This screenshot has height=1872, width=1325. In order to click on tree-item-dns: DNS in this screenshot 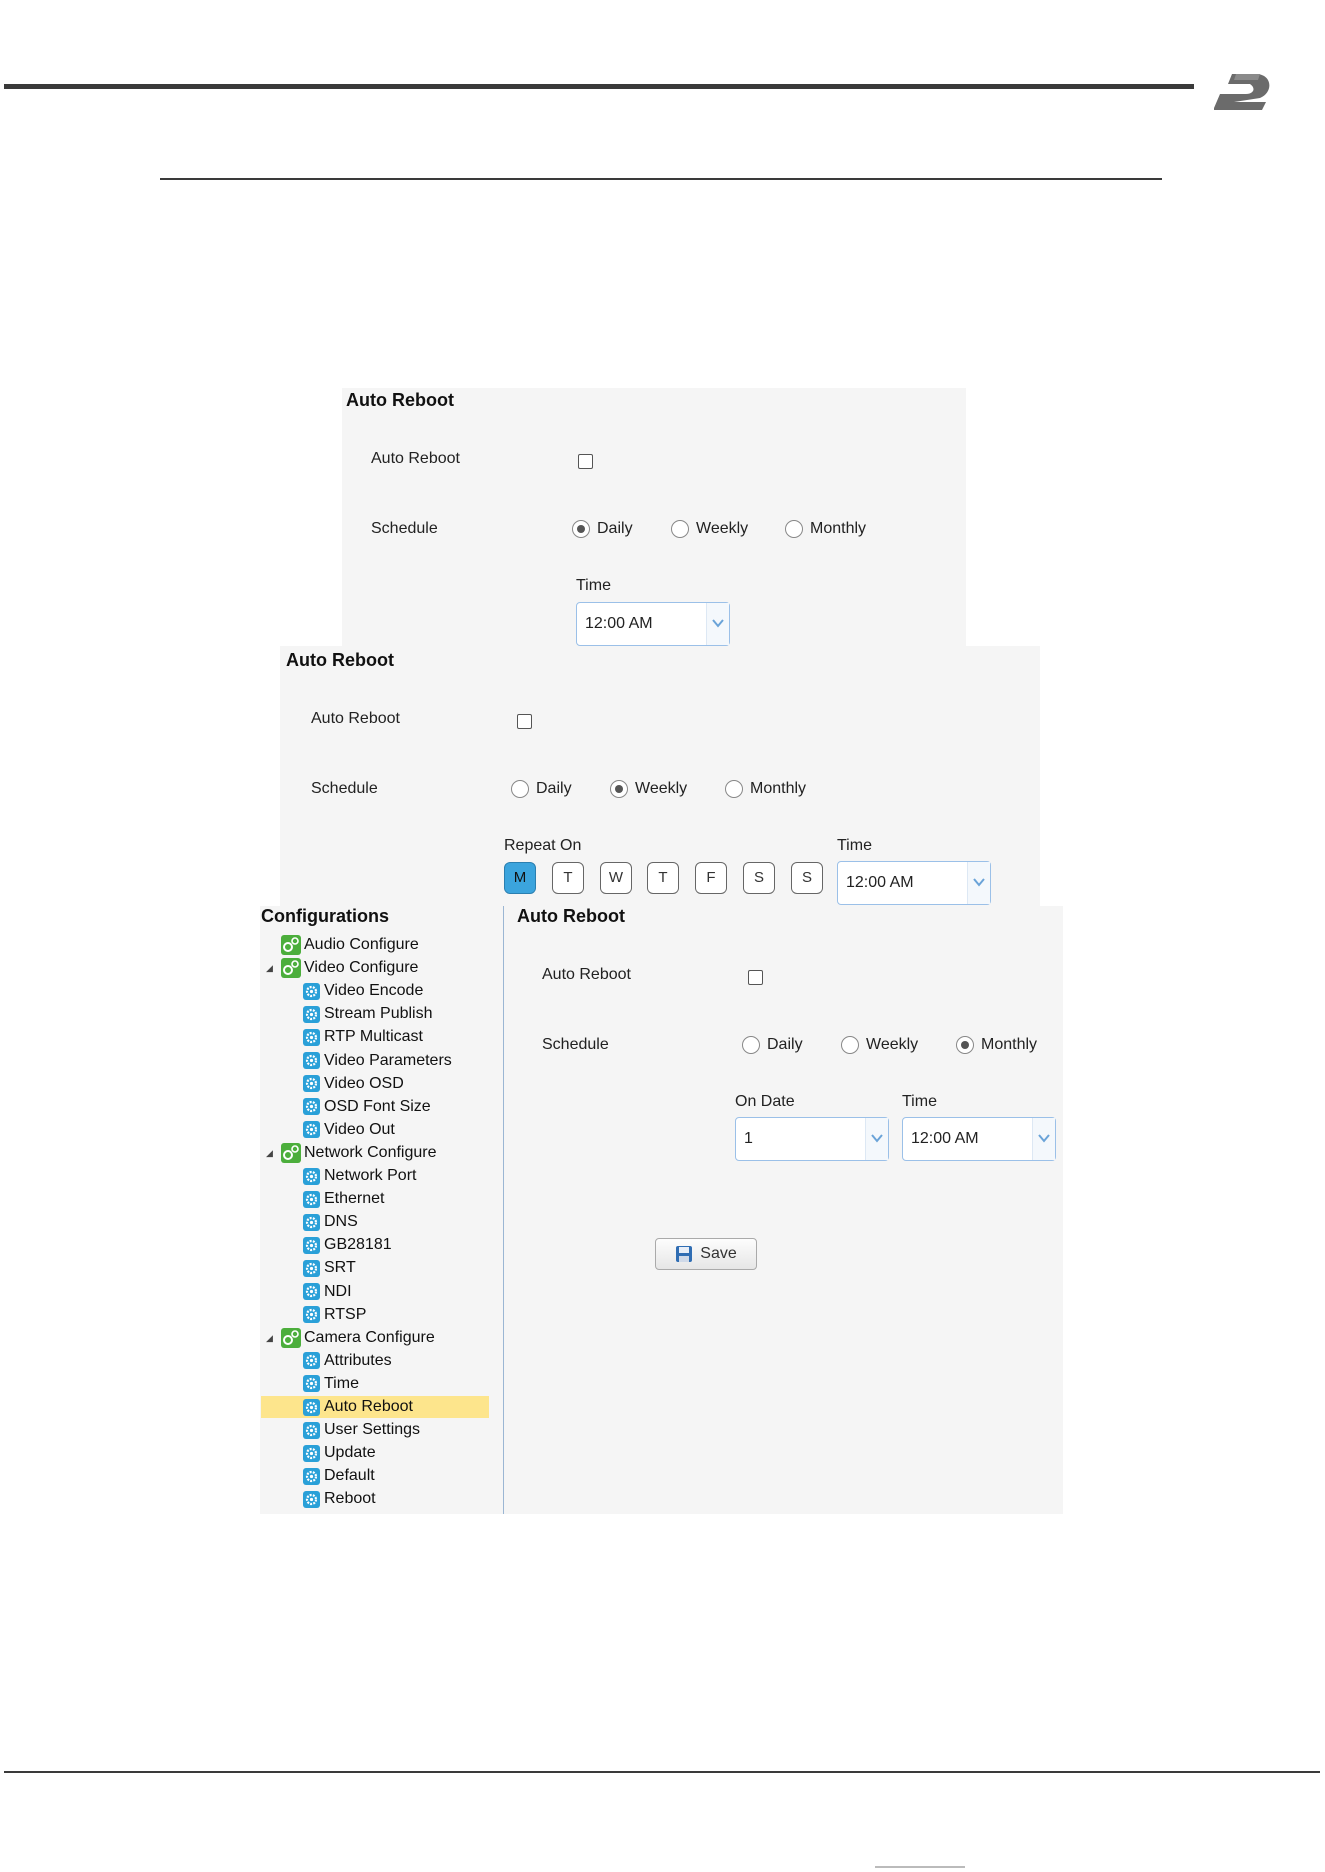, I will do `click(330, 1222)`.